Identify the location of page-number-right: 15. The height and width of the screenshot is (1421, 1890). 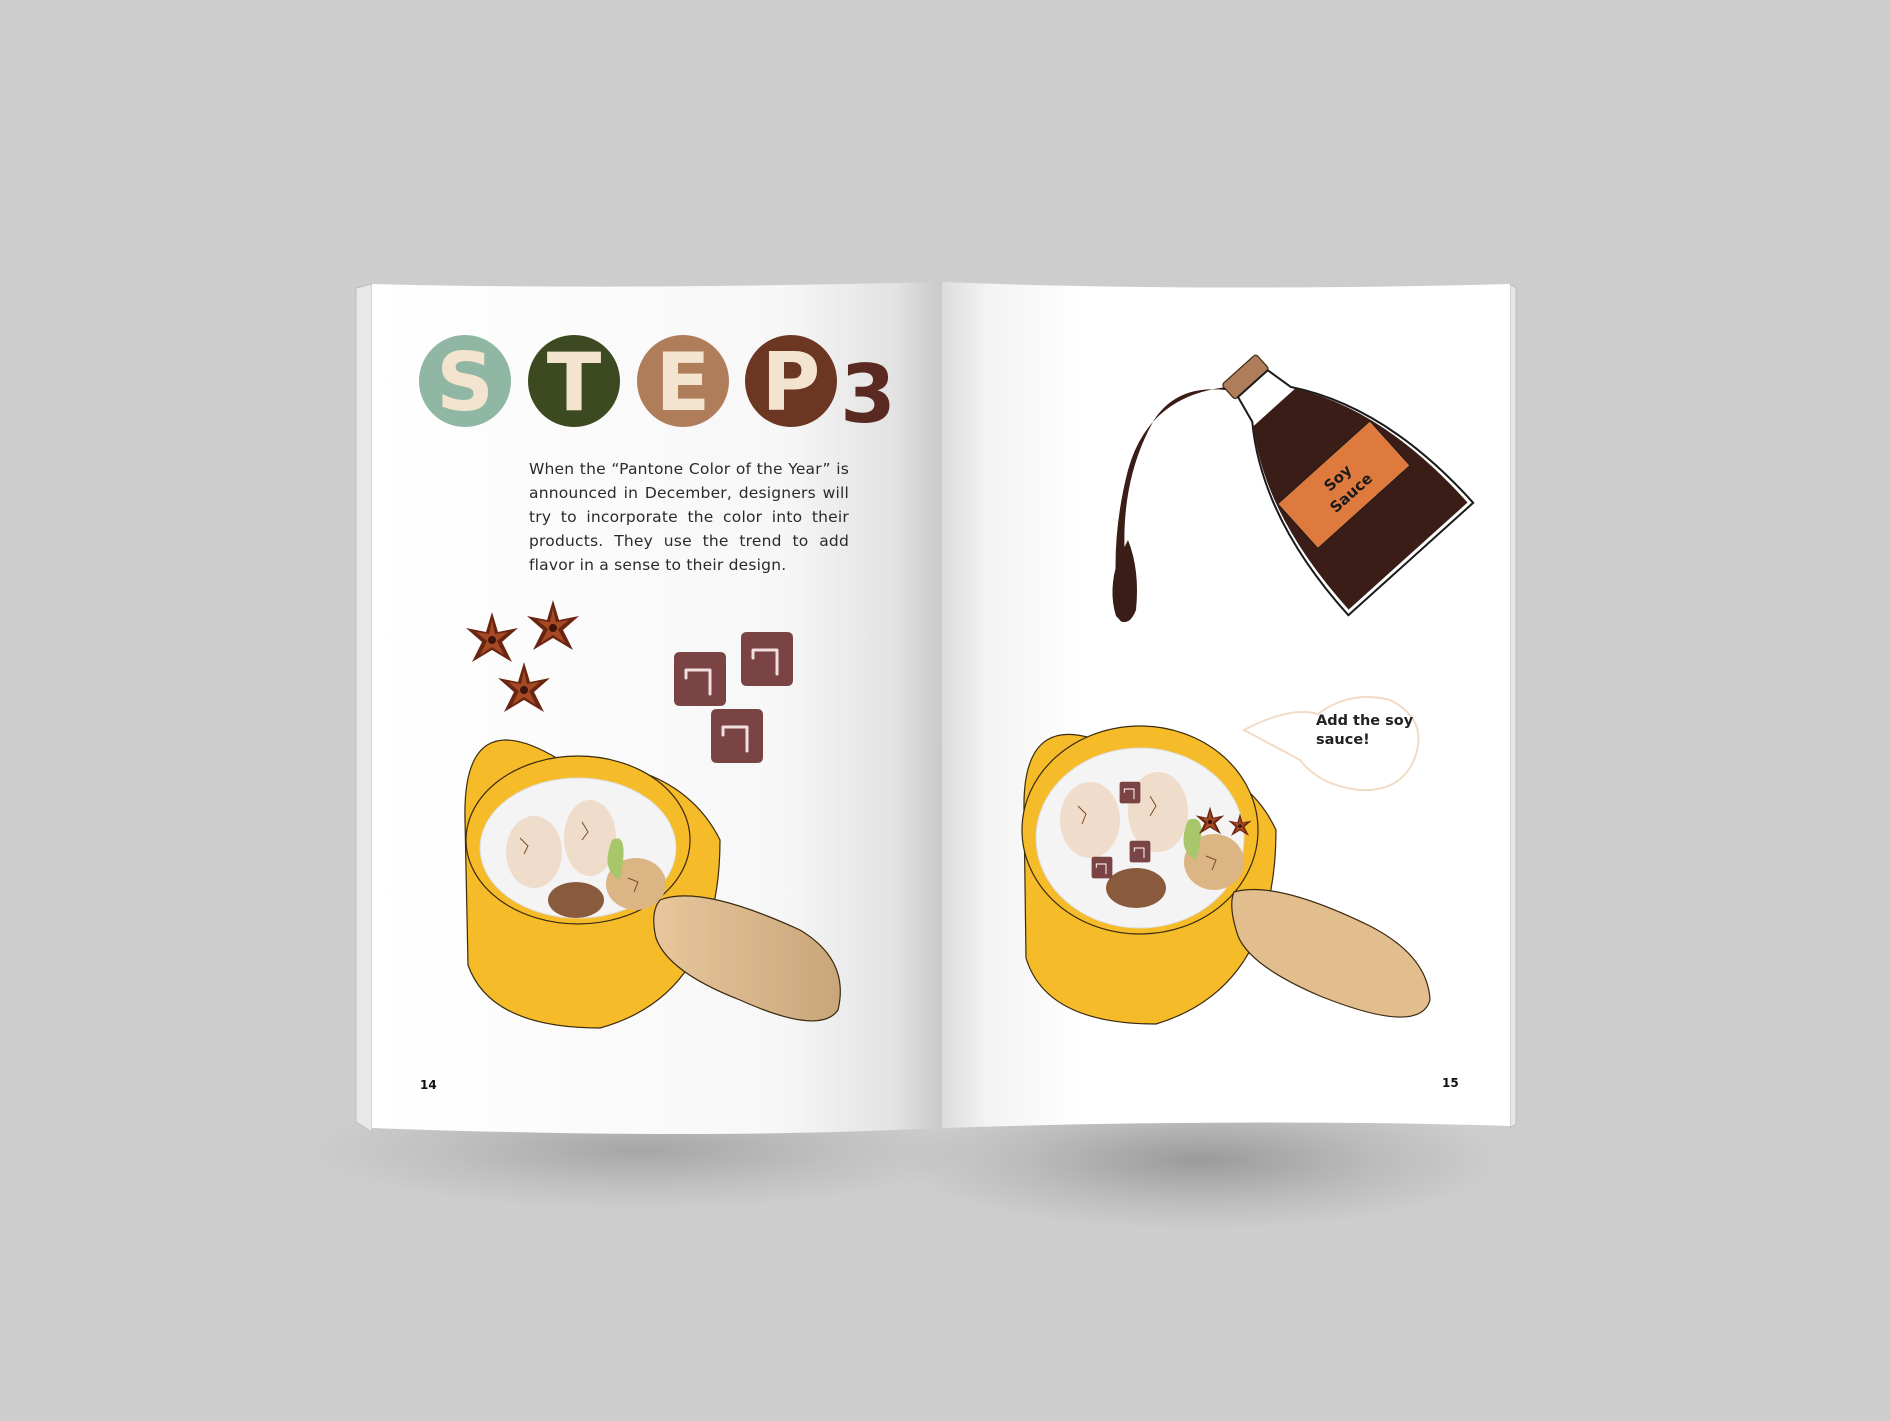
(1450, 1083).